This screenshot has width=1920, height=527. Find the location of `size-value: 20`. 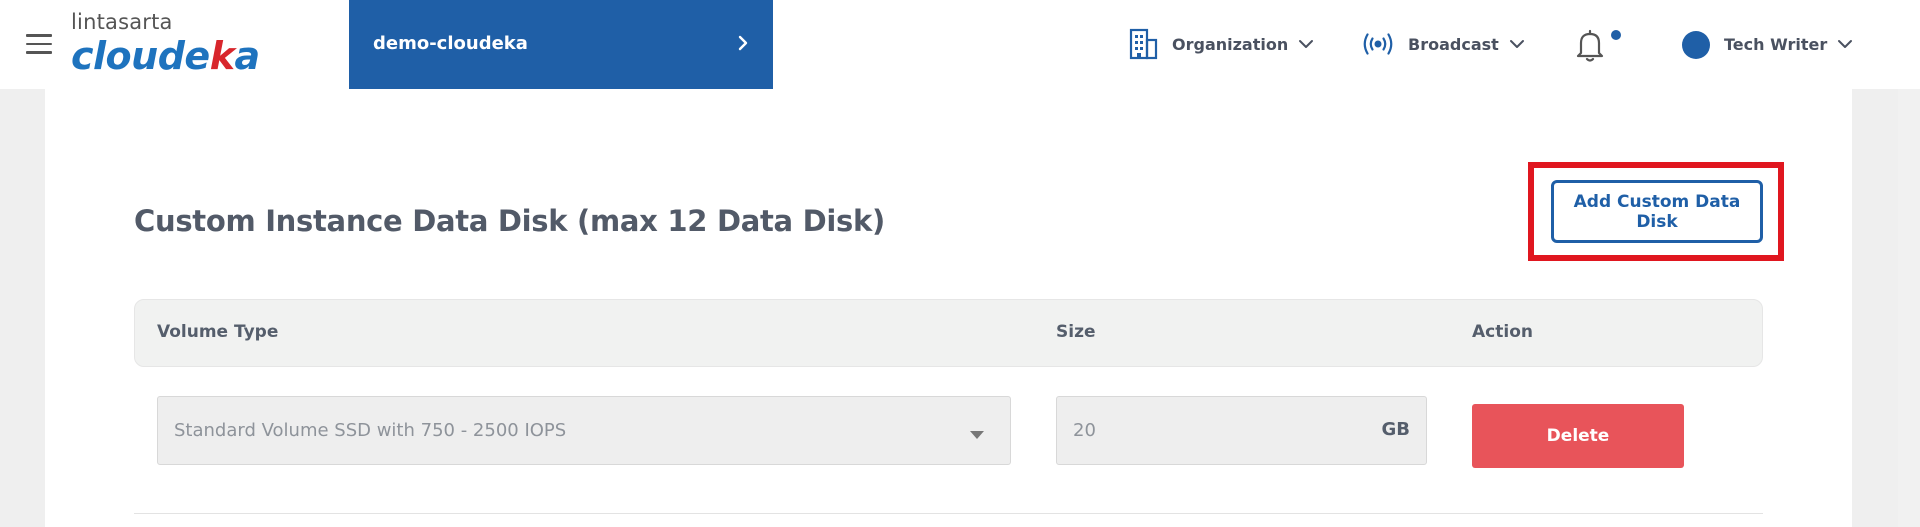

size-value: 20 is located at coordinates (1084, 430).